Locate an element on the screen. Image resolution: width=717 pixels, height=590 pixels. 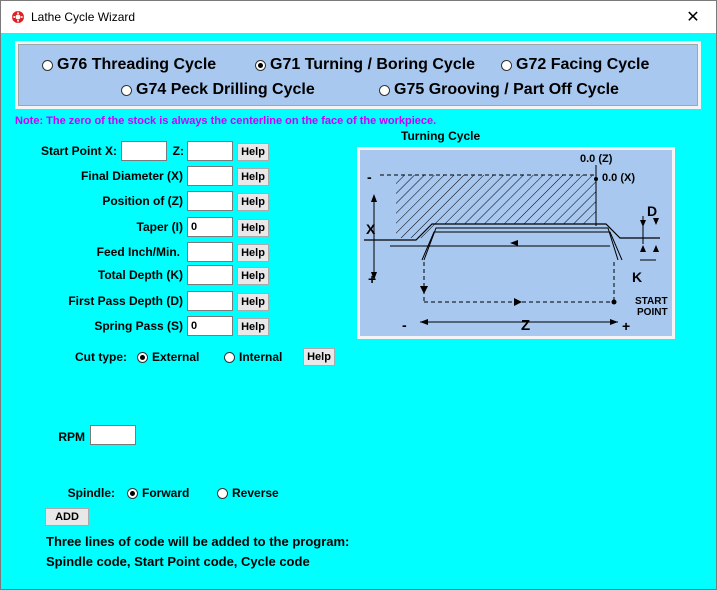
total-depth-input is located at coordinates (210, 275).